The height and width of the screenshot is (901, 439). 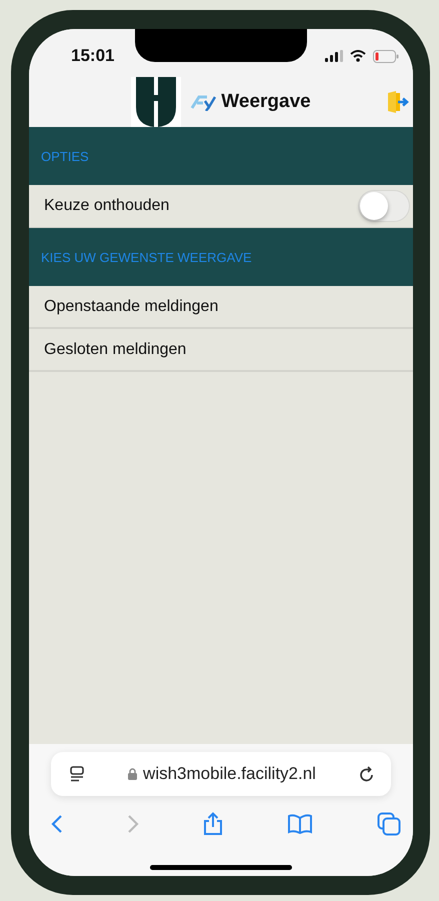 What do you see at coordinates (213, 824) in the screenshot?
I see `share-icon` at bounding box center [213, 824].